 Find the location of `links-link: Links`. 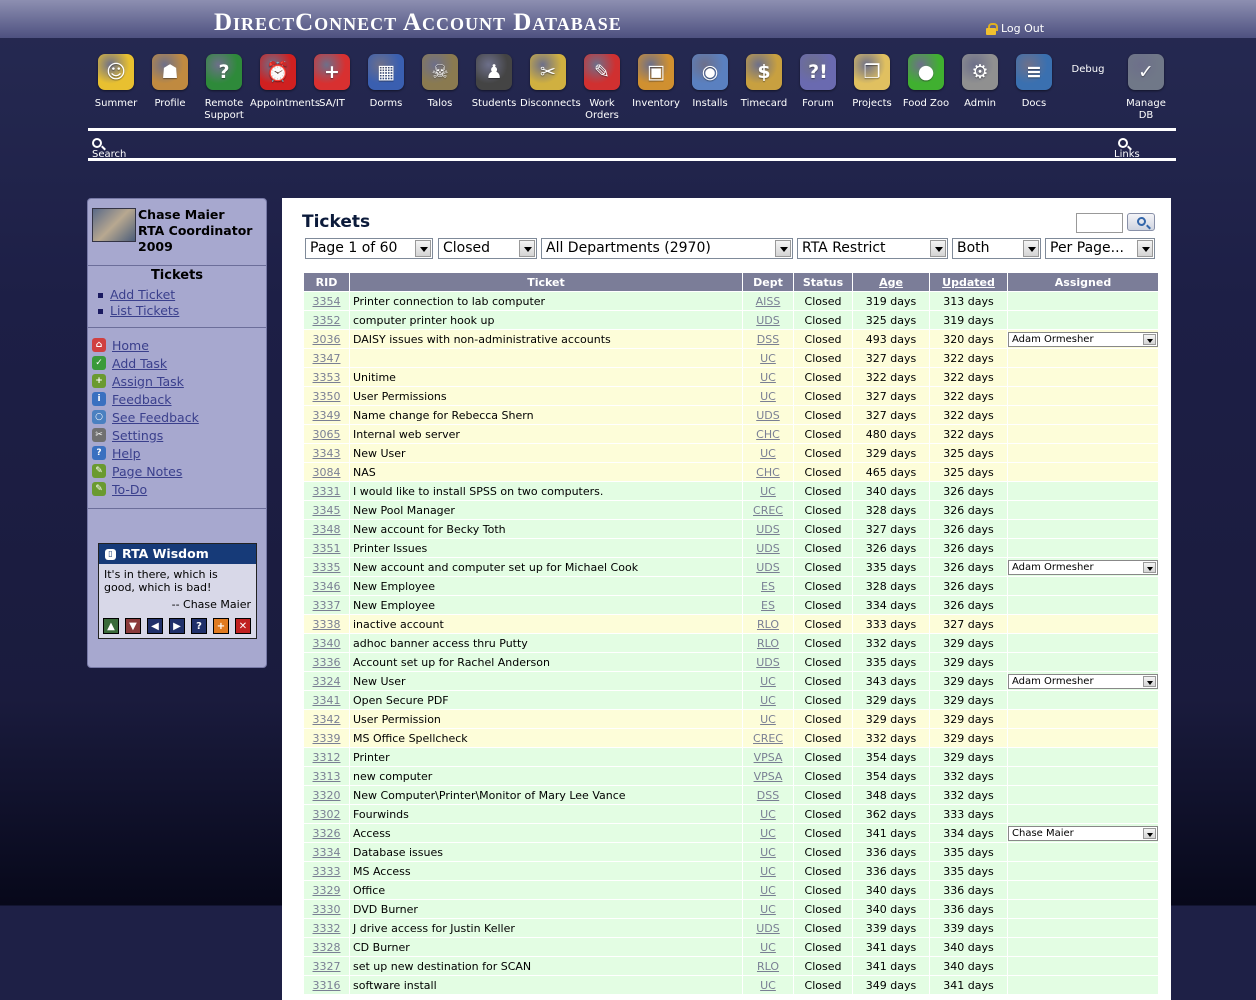

links-link: Links is located at coordinates (1127, 148).